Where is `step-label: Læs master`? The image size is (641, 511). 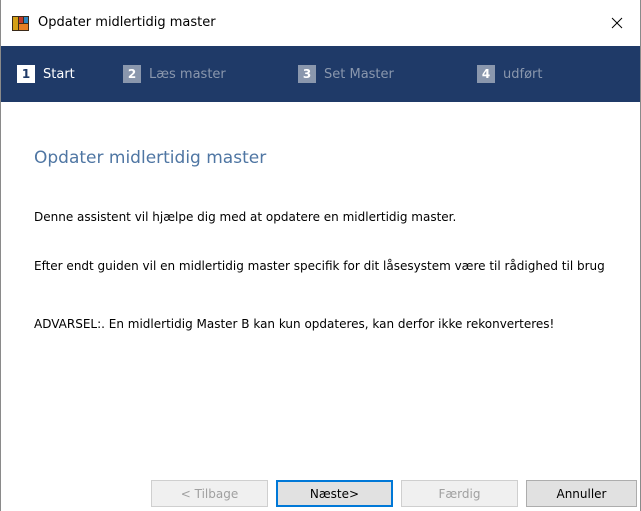 step-label: Læs master is located at coordinates (187, 74).